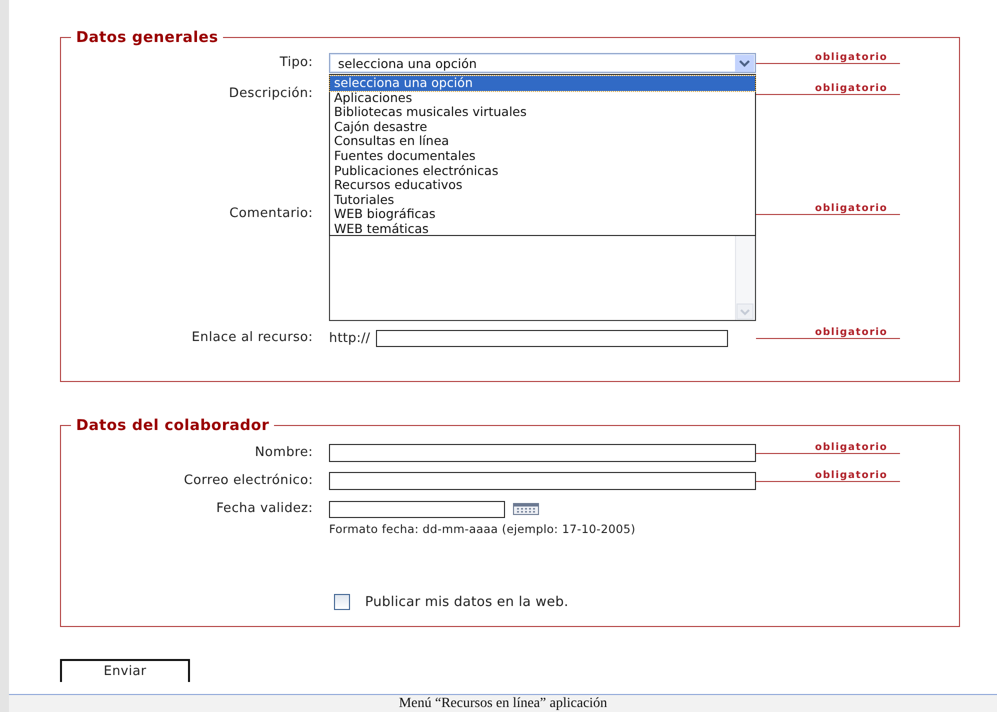 The width and height of the screenshot is (997, 712). I want to click on chevron-down-icon, so click(744, 63).